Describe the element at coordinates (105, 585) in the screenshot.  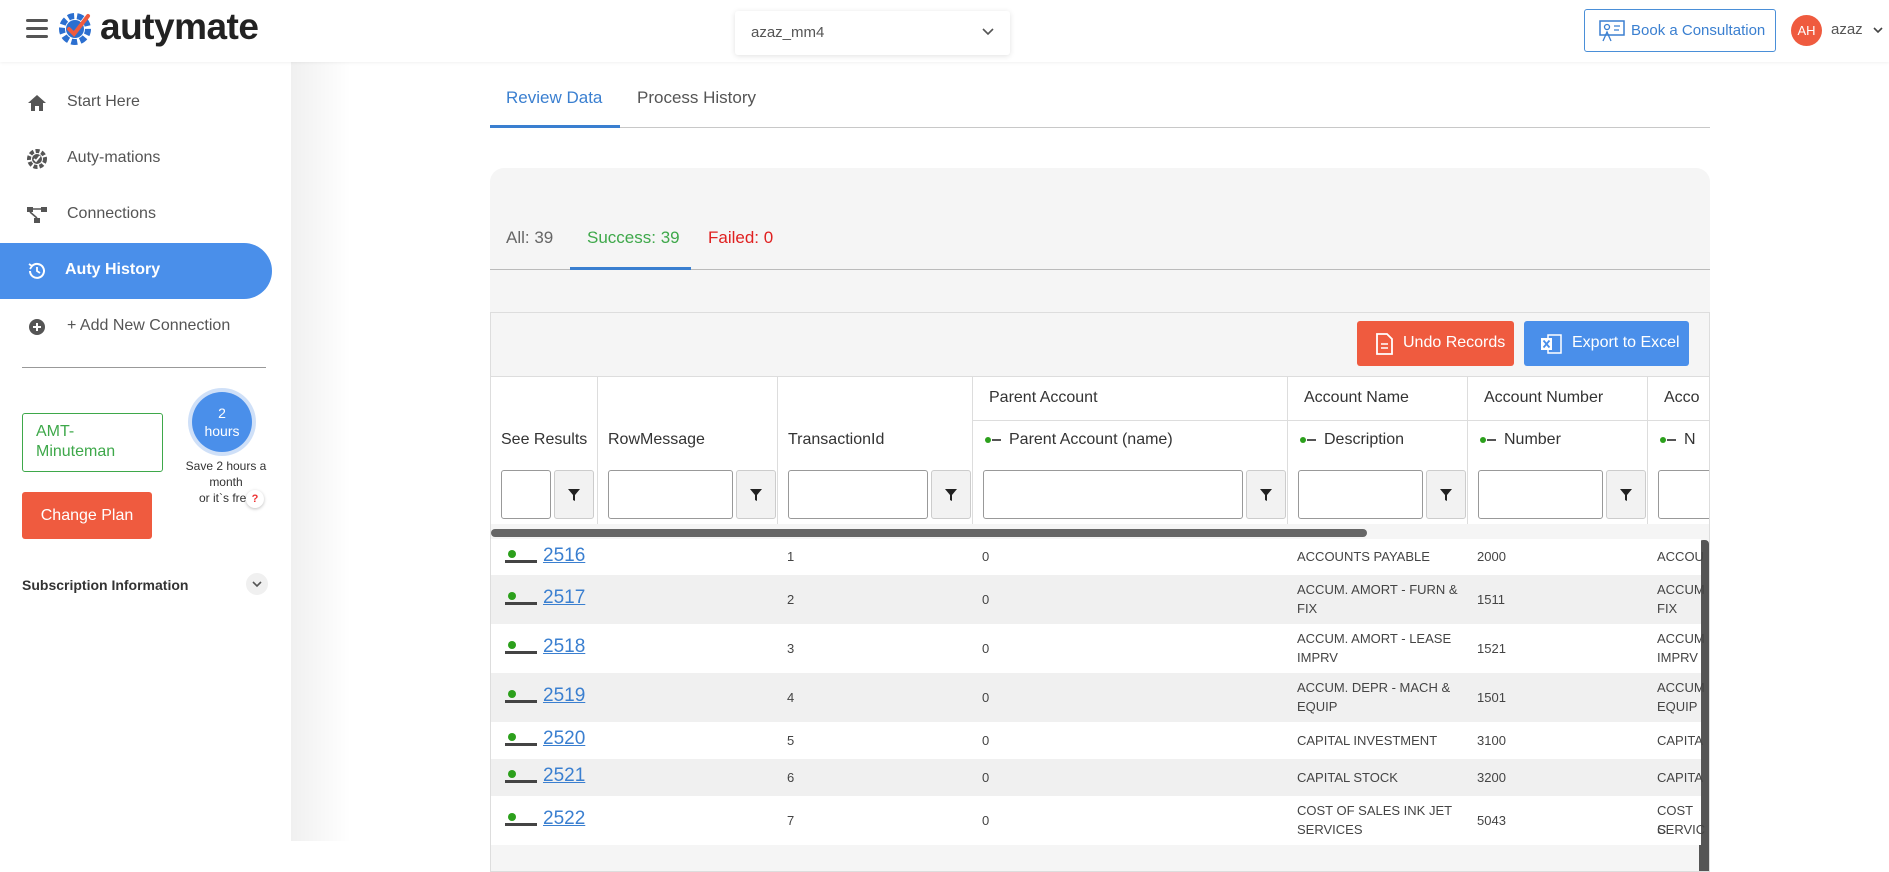
I see `subscription-information-label: Subscription Information` at that location.